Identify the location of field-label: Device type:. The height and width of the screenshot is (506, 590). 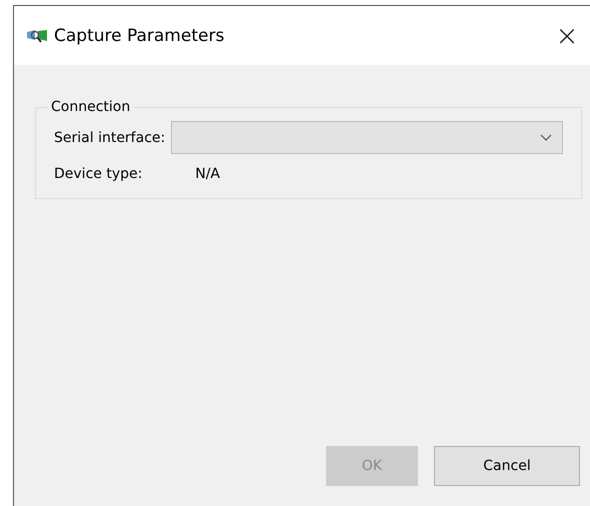
(99, 174).